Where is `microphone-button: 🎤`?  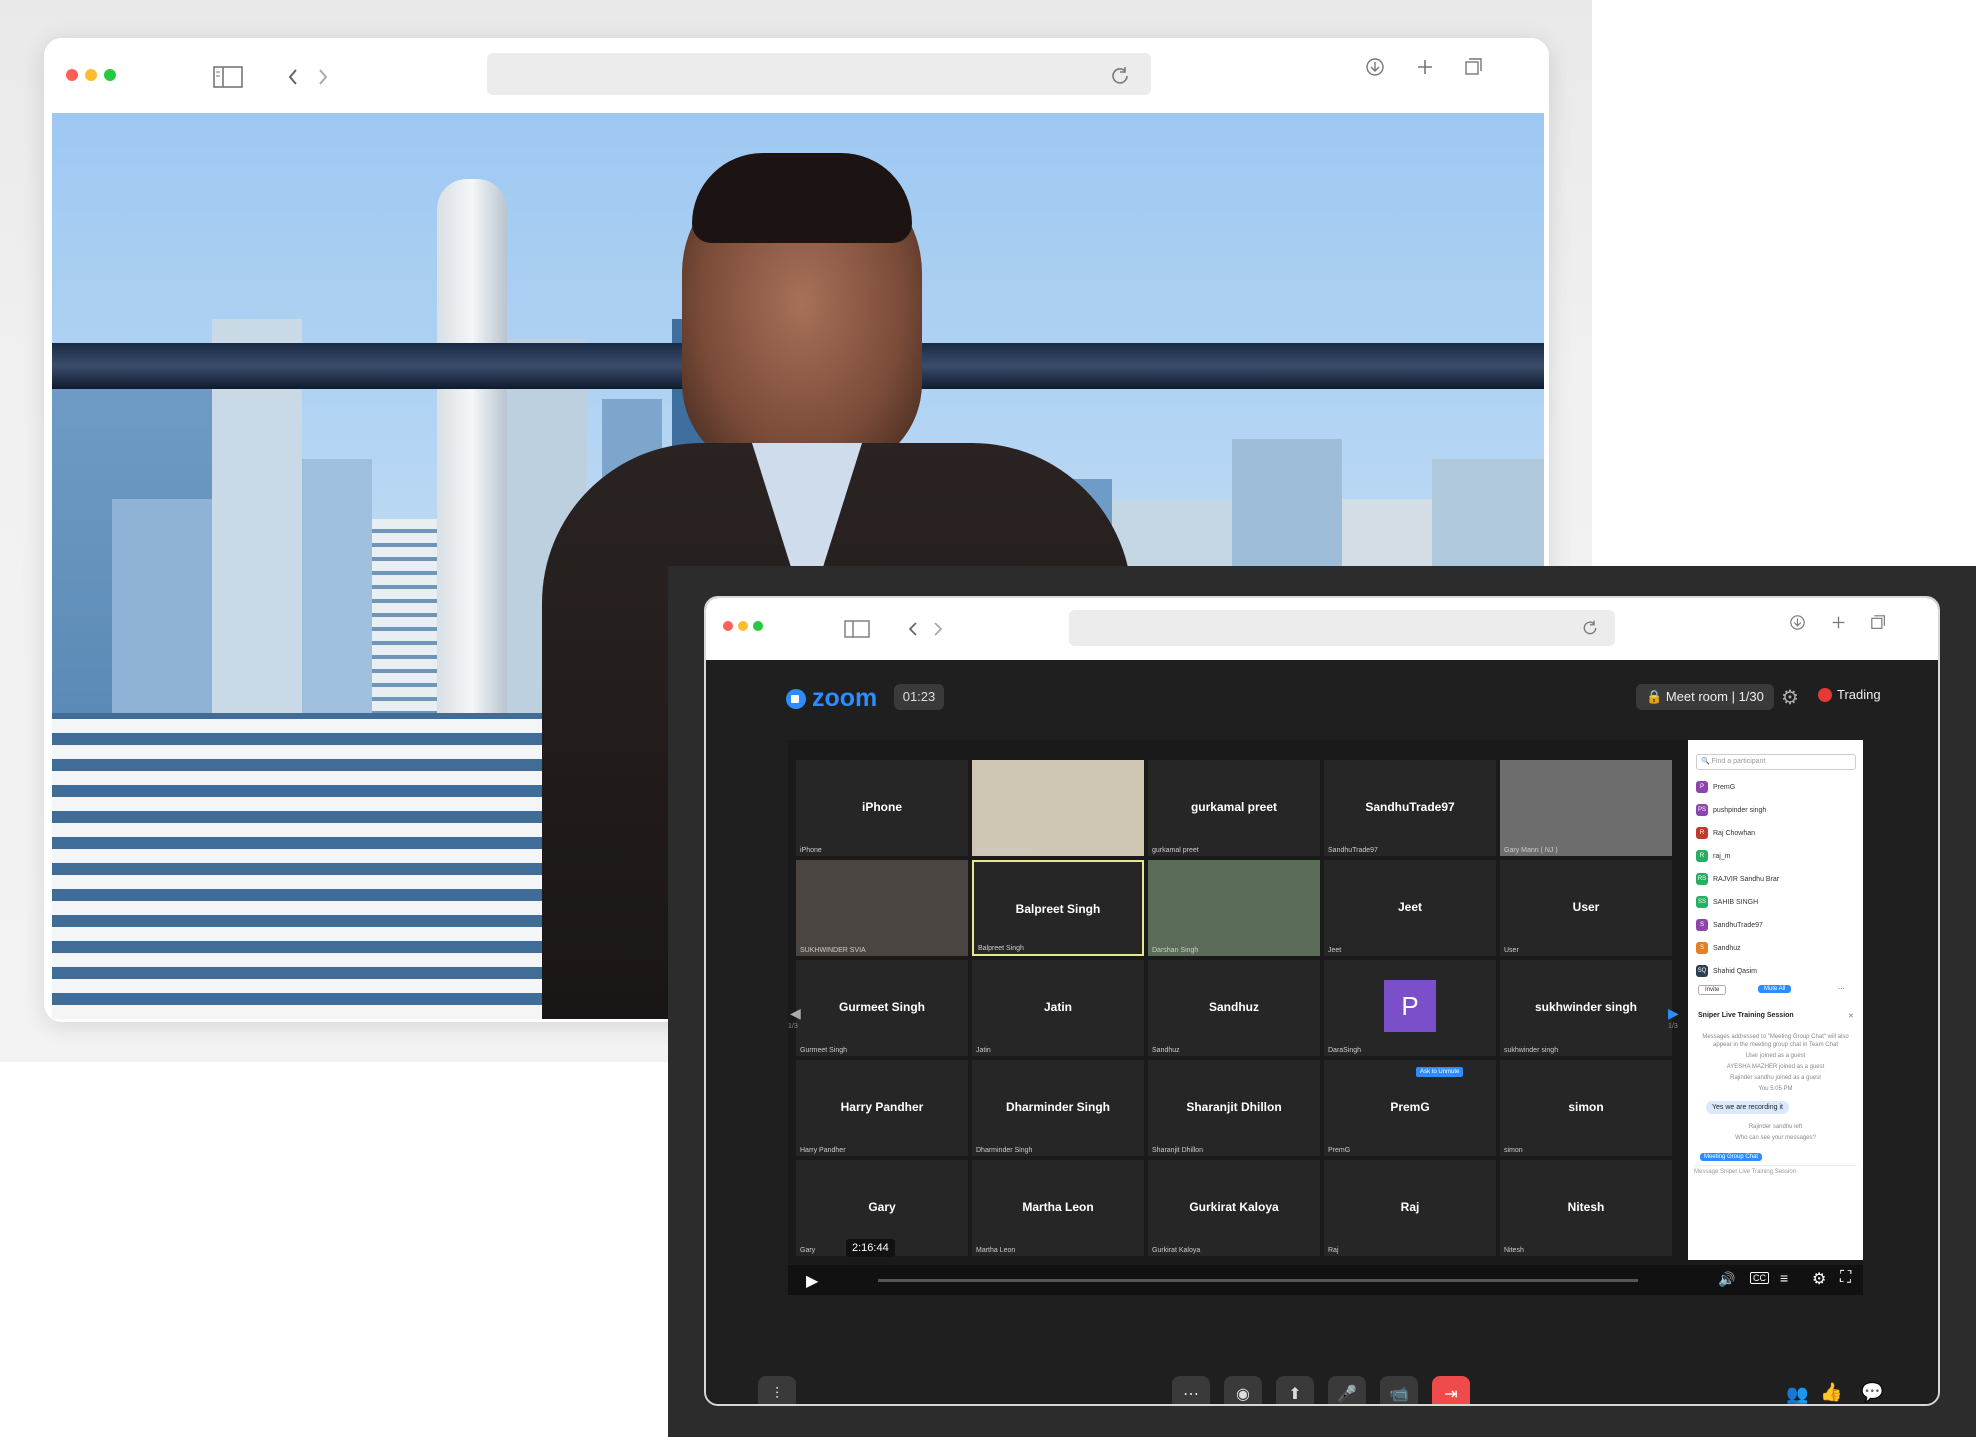 microphone-button: 🎤 is located at coordinates (1347, 1390).